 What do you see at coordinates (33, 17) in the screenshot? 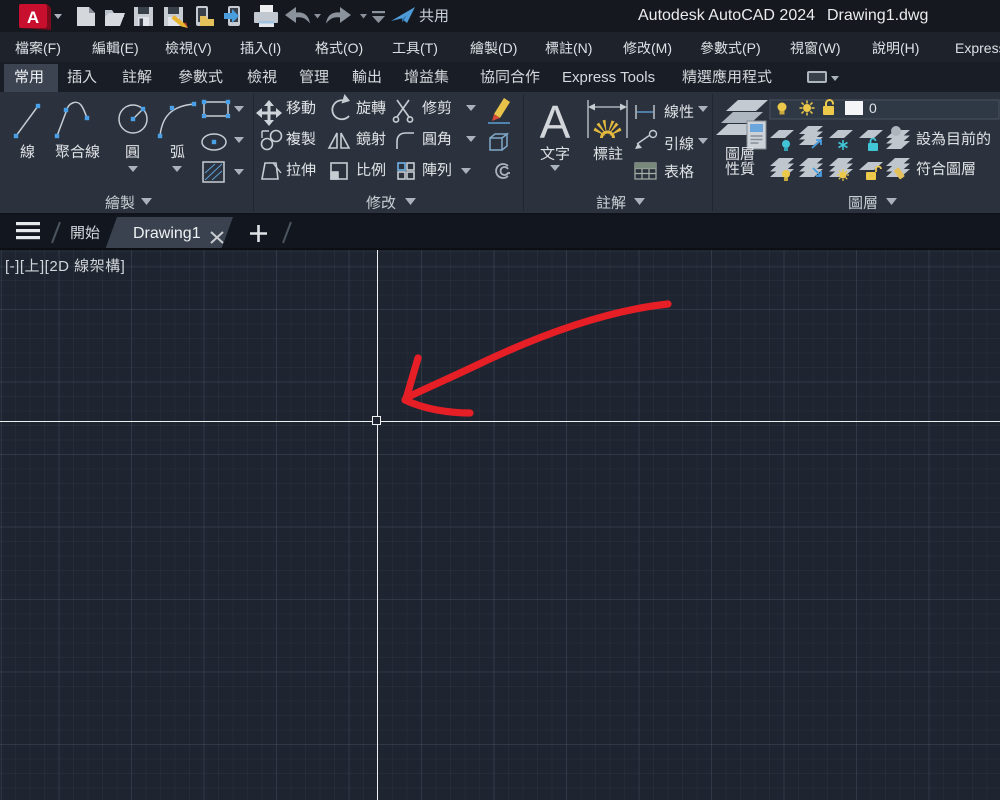
I see `svg-text: A` at bounding box center [33, 17].